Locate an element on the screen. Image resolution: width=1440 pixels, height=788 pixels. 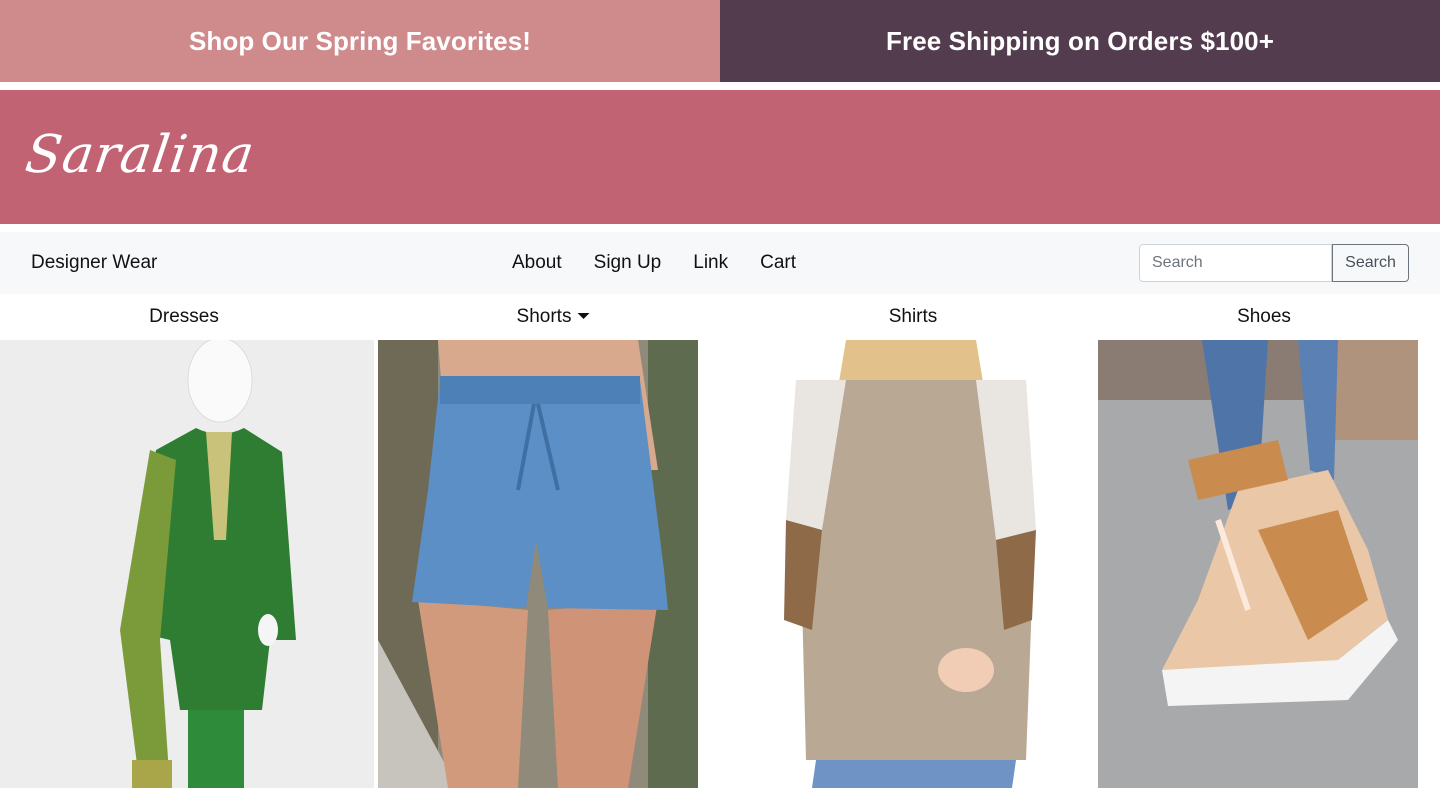
search-input is located at coordinates (1235, 263).